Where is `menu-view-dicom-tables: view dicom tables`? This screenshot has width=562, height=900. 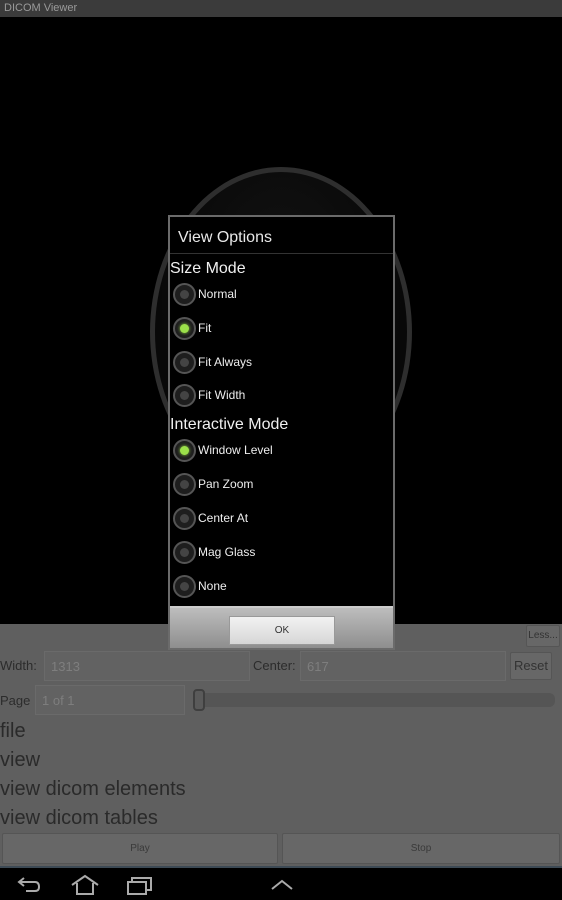
menu-view-dicom-tables: view dicom tables is located at coordinates (79, 818).